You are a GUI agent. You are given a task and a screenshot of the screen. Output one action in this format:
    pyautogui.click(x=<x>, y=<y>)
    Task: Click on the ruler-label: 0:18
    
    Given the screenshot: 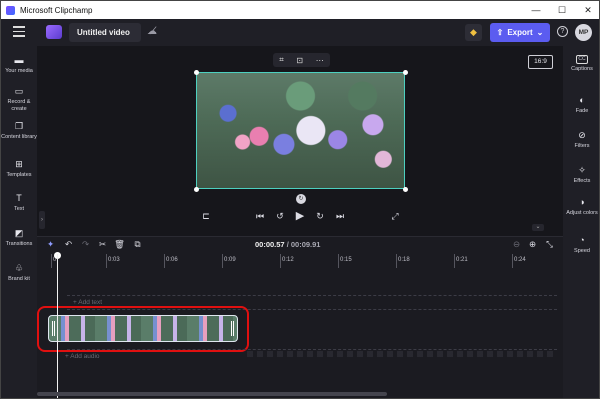 What is the action you would take?
    pyautogui.click(x=404, y=260)
    